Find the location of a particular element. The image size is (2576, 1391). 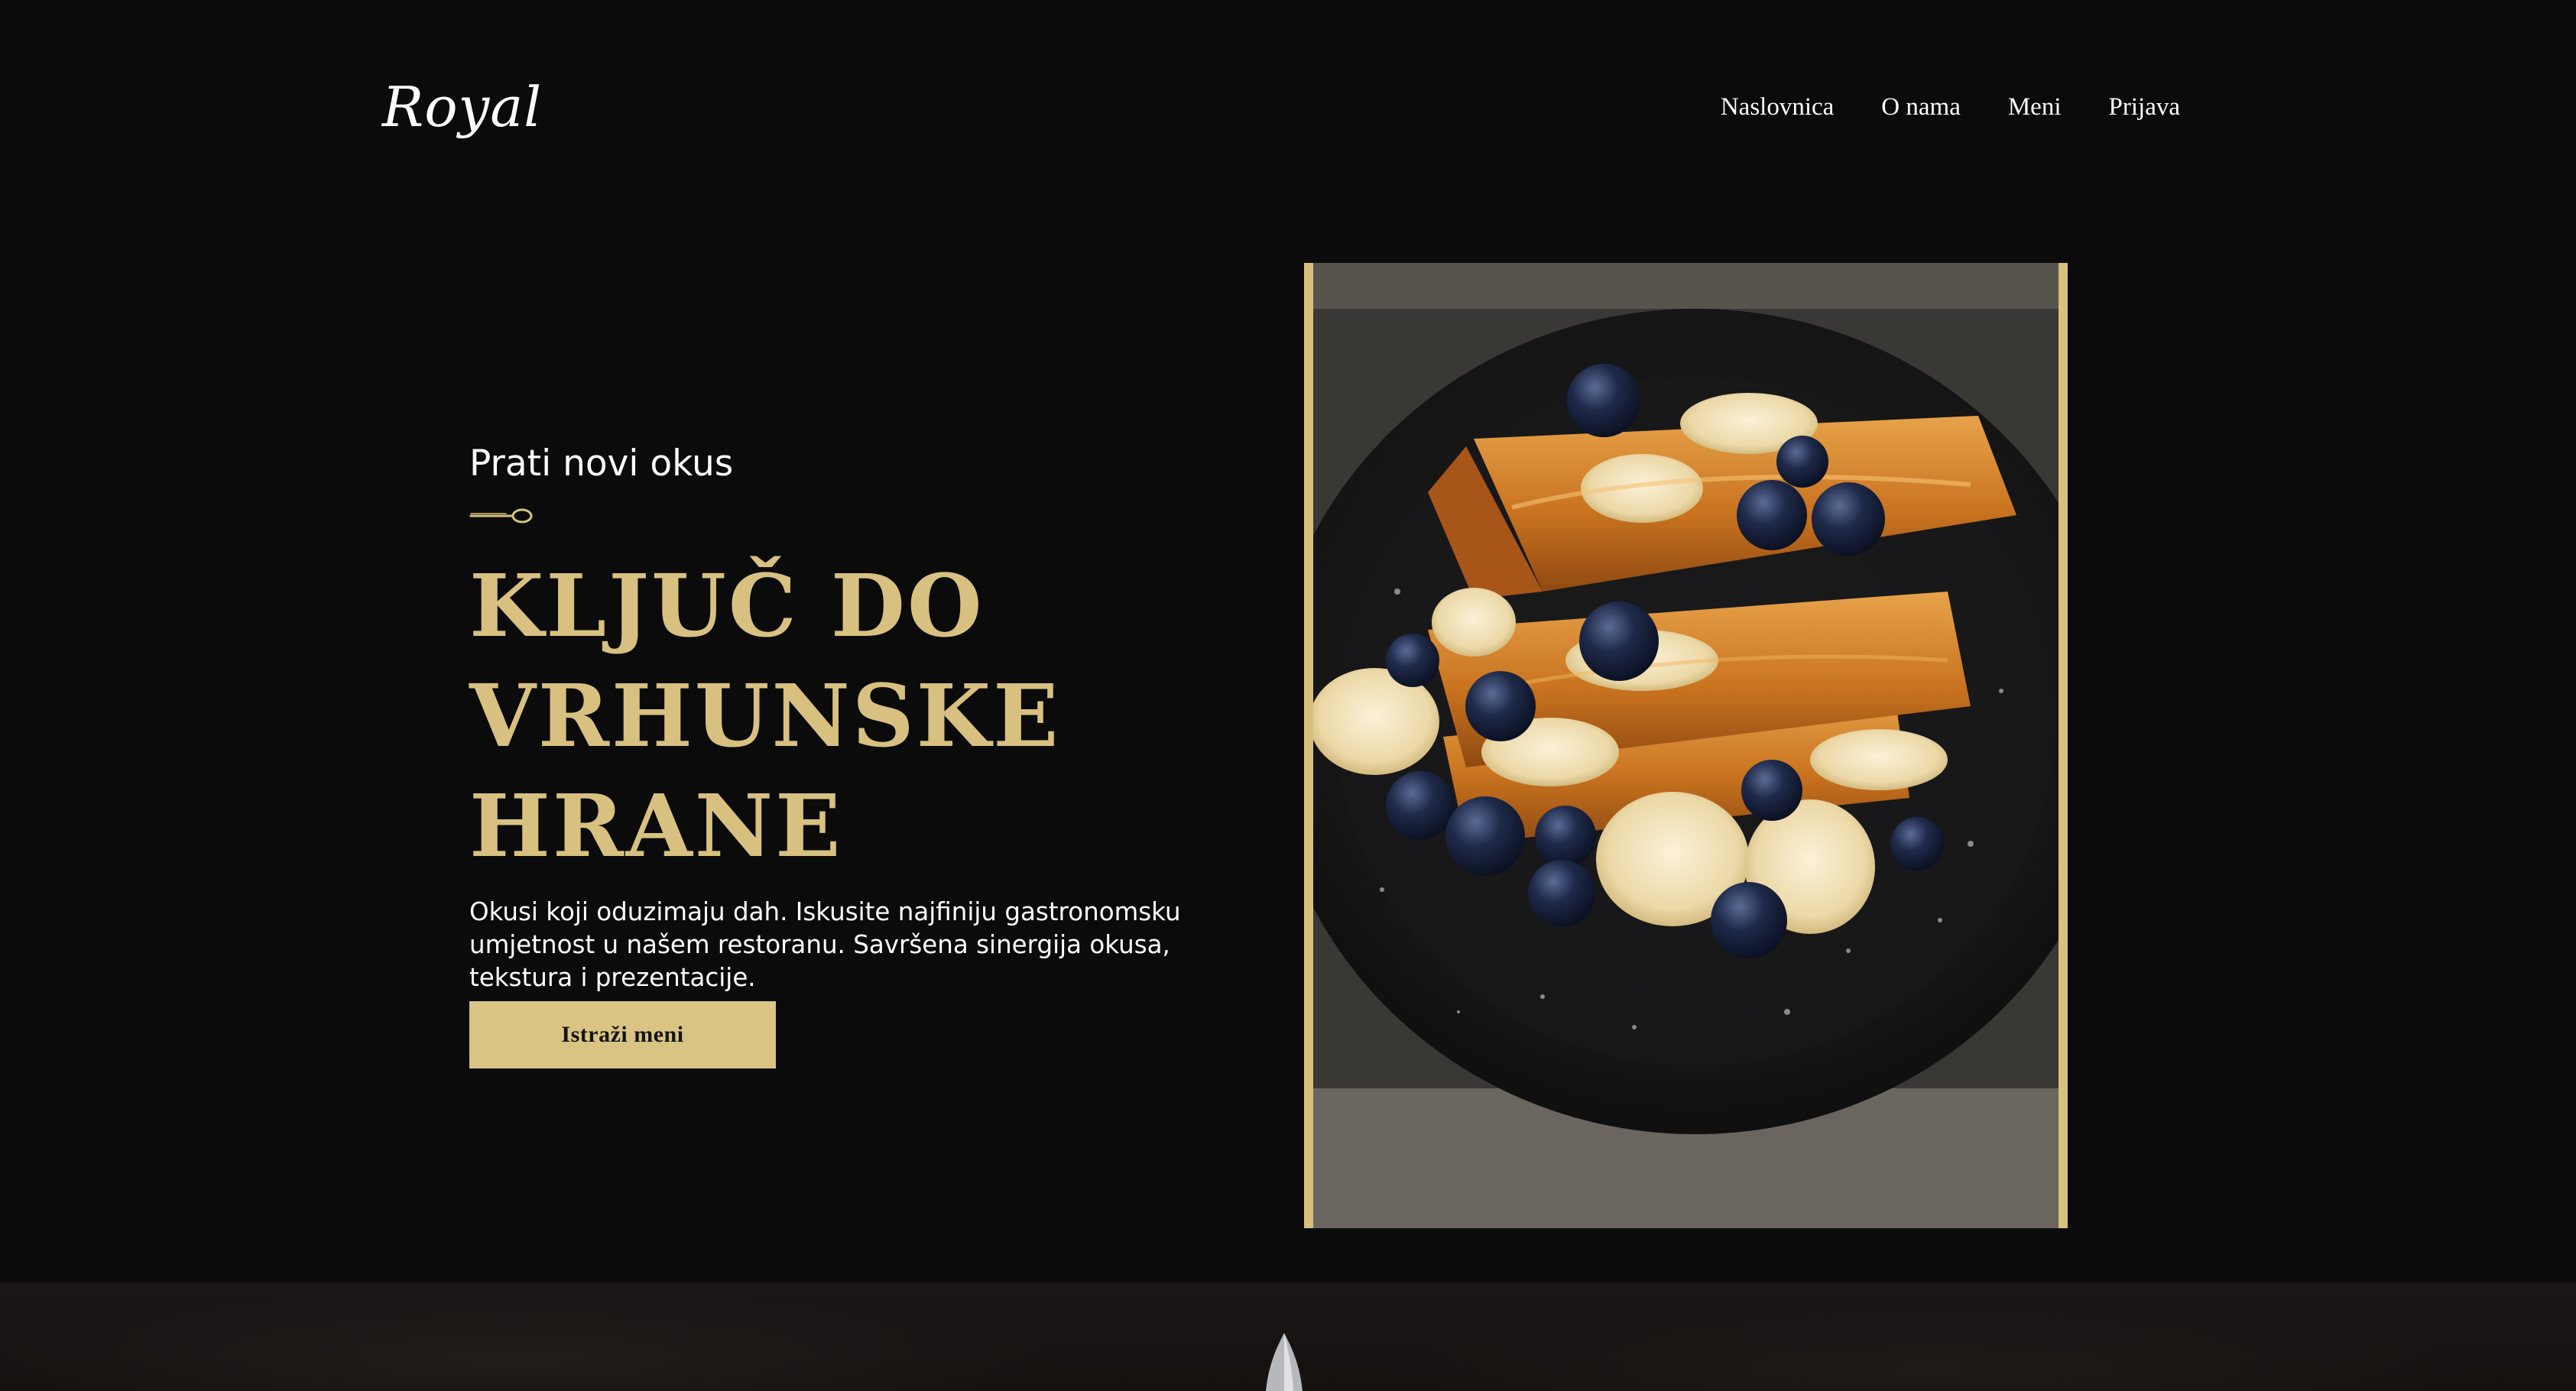

knife-icon is located at coordinates (1284, 1362).